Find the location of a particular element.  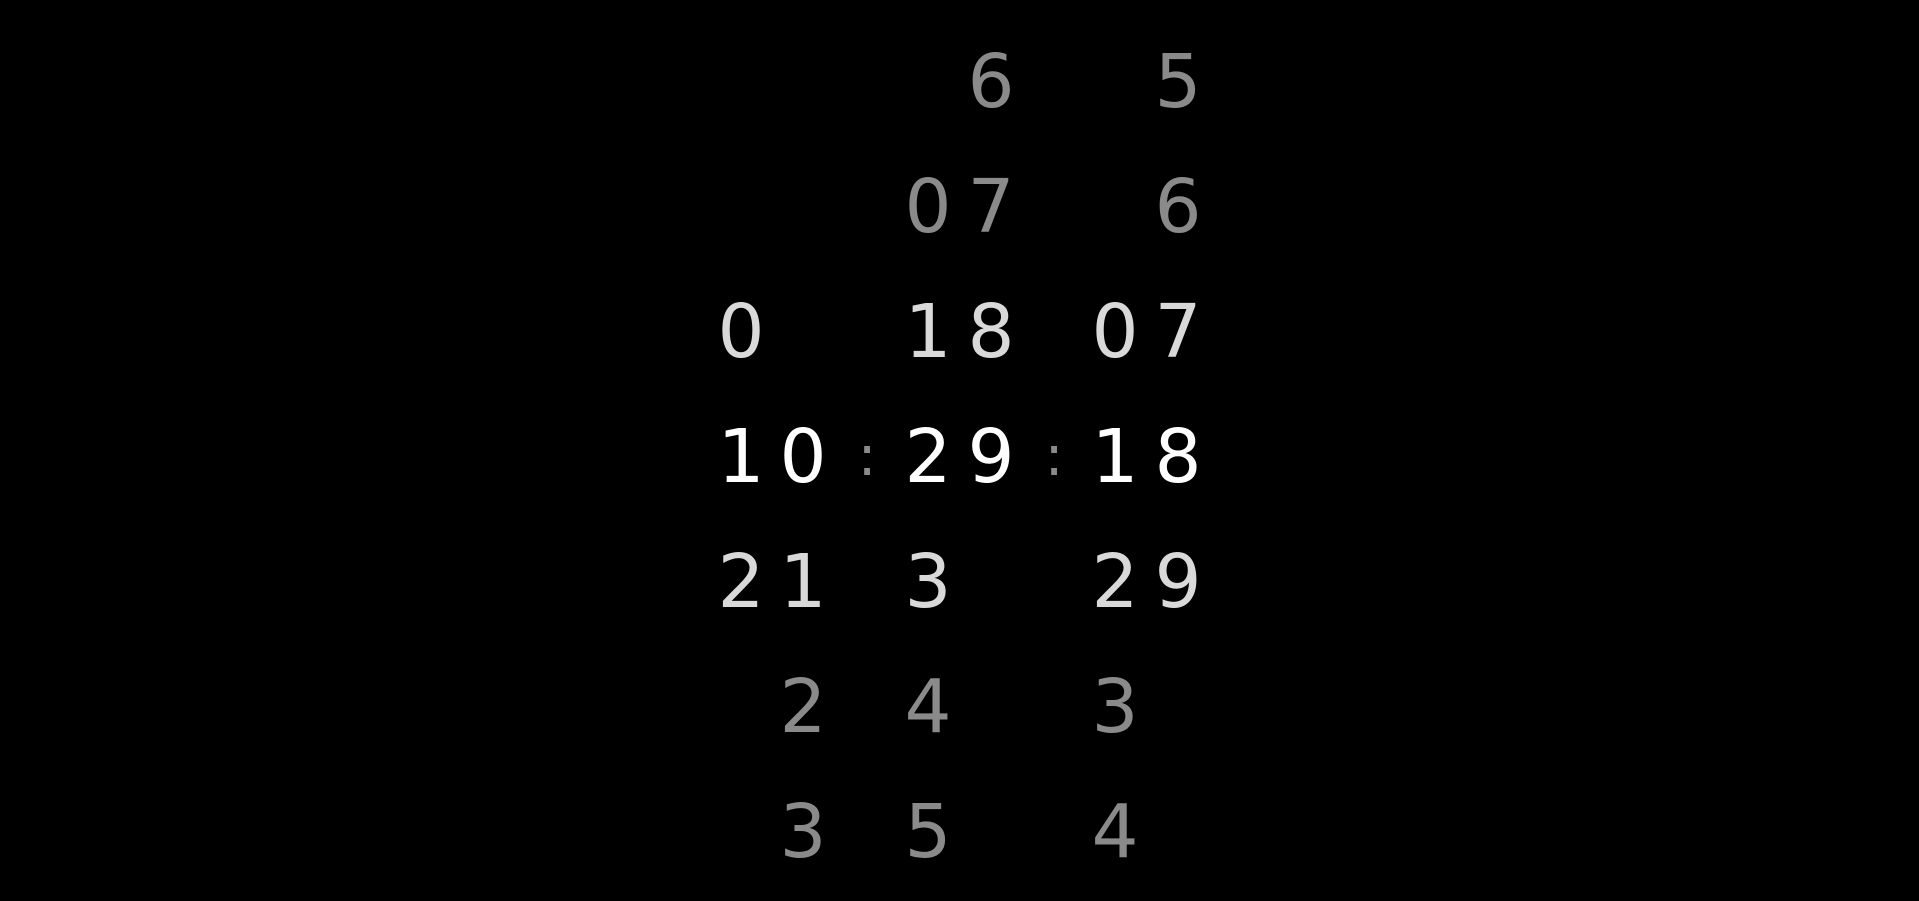

second-tens-current: 1 is located at coordinates (1115, 457).